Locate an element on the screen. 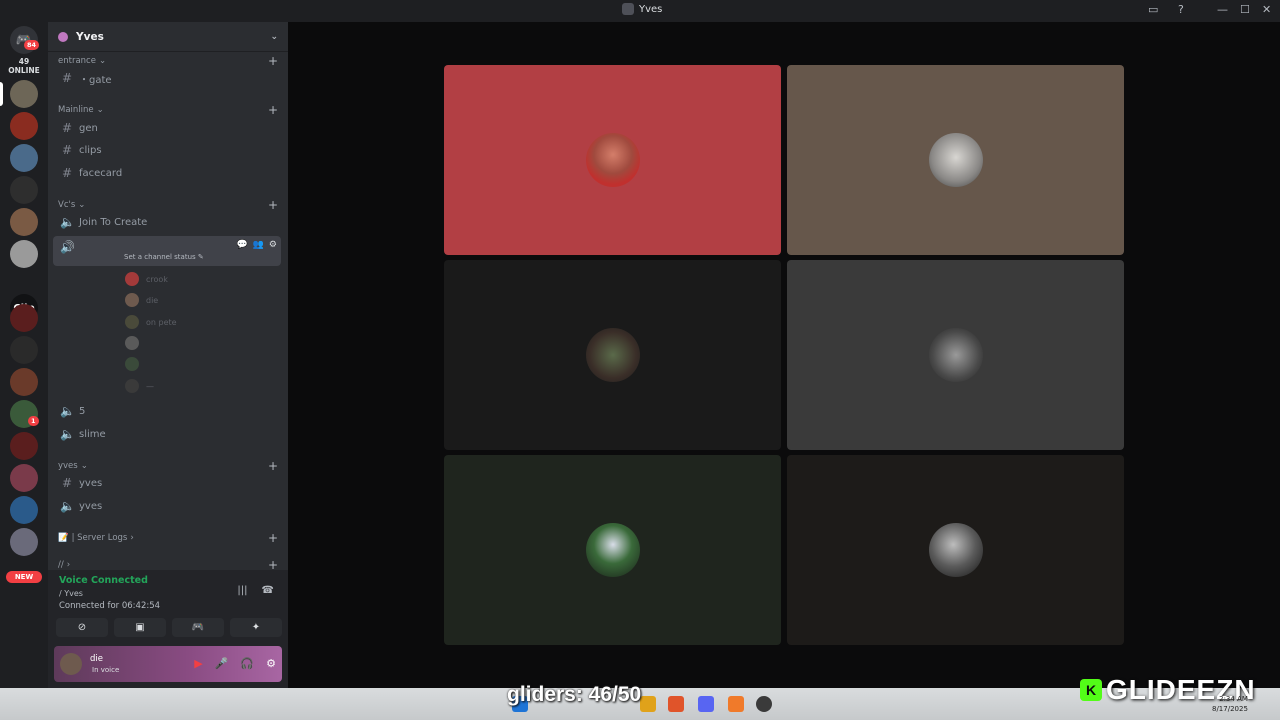 Image resolution: width=1280 pixels, height=720 pixels. headphones-icon: 🎧 is located at coordinates (247, 663).